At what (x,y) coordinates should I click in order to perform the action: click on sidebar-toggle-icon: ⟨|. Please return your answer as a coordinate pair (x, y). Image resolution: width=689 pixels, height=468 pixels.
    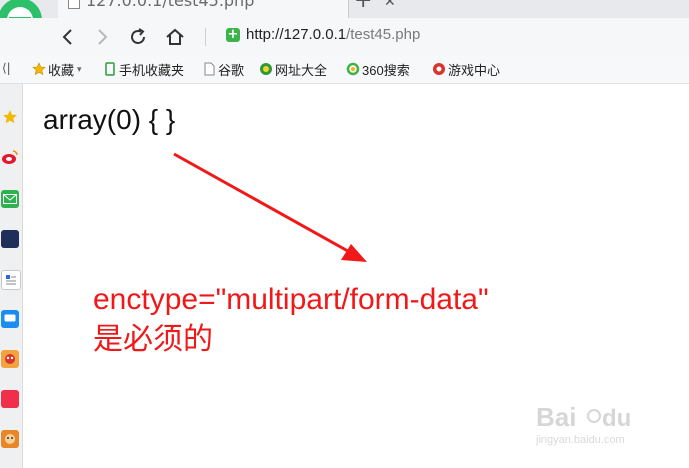
    Looking at the image, I should click on (6, 68).